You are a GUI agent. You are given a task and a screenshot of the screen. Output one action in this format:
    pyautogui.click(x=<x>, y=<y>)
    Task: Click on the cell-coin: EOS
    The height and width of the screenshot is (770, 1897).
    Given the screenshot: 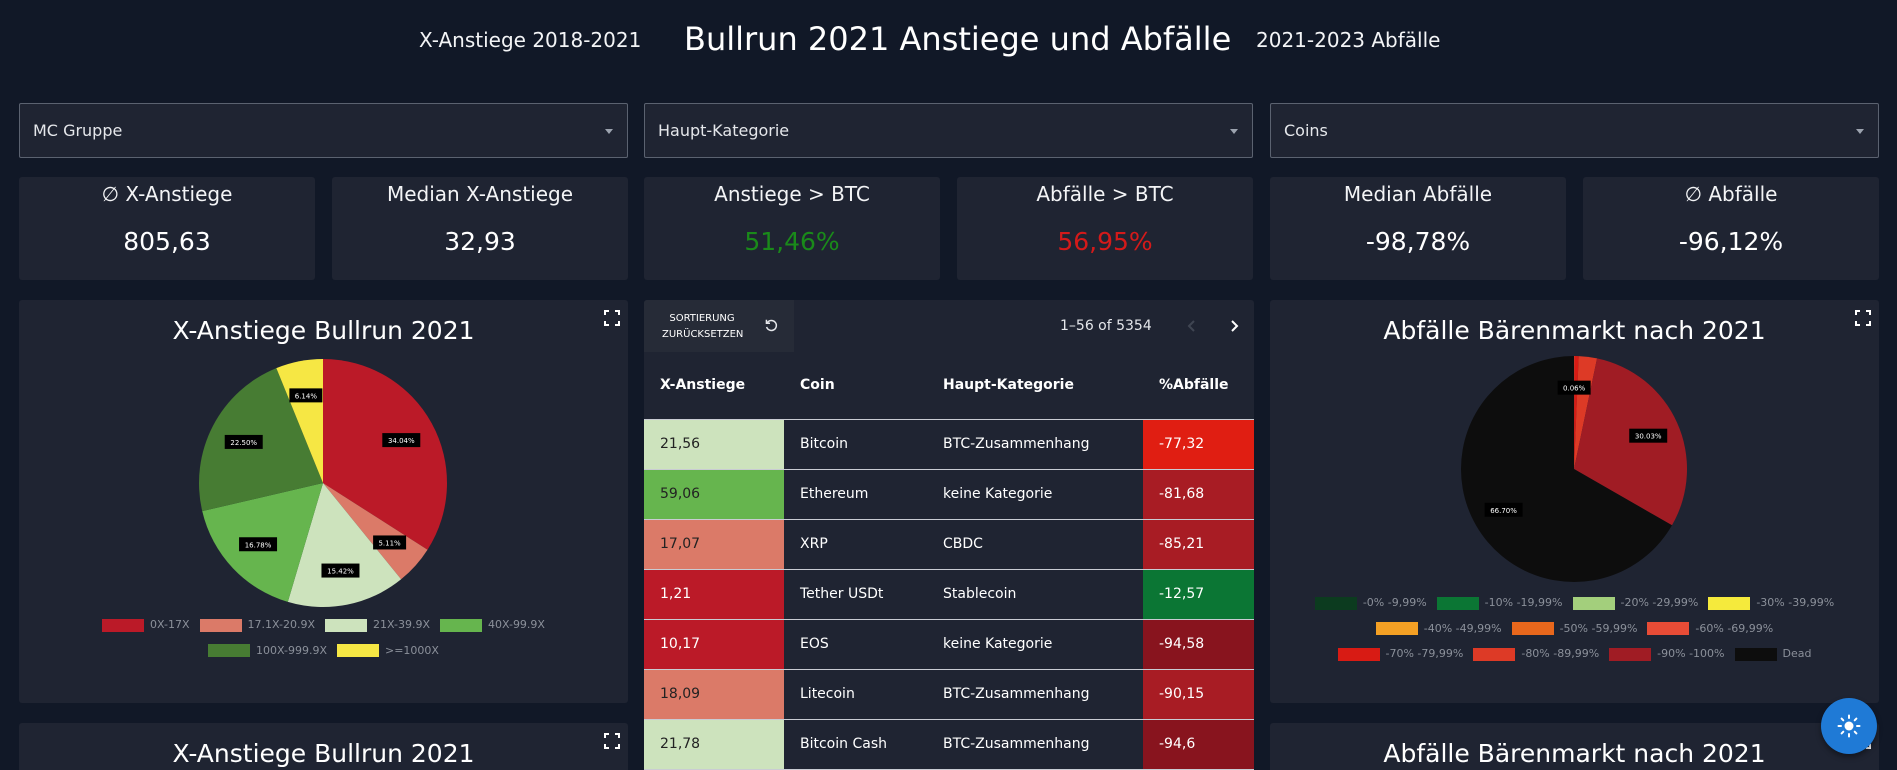 What is the action you would take?
    pyautogui.click(x=855, y=644)
    